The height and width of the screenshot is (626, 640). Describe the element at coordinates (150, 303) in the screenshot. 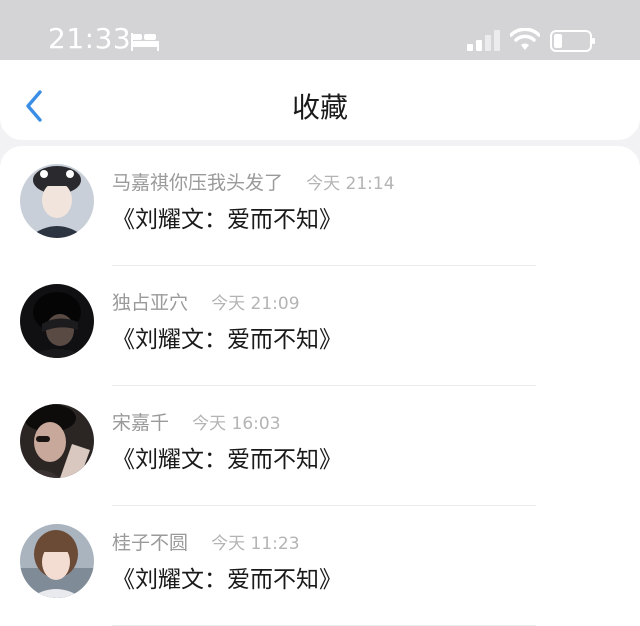

I see `user-name: 独占亚穴` at that location.